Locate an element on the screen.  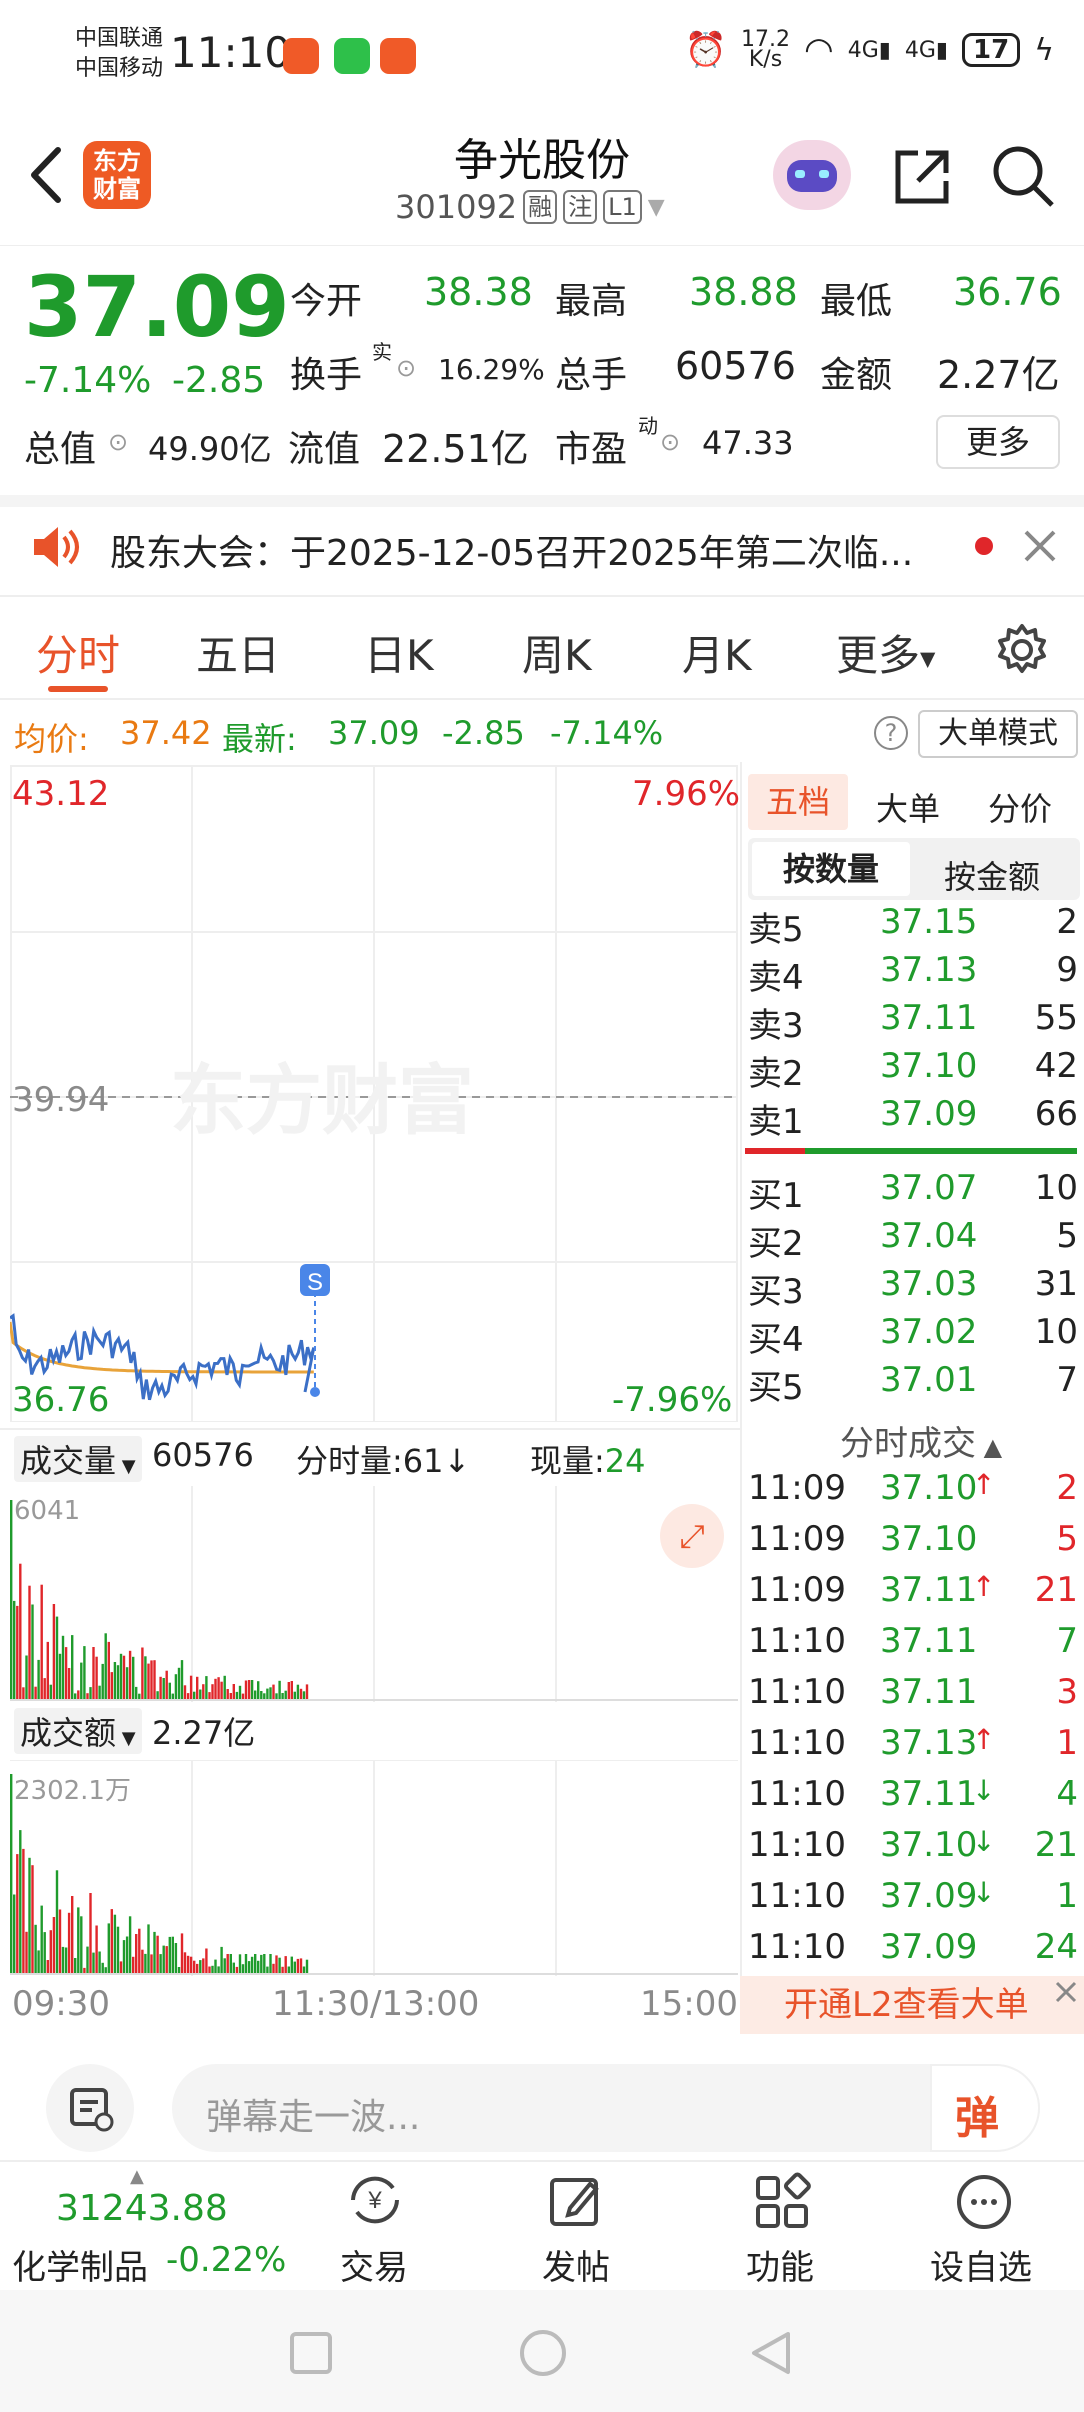
back-icon is located at coordinates (771, 2353).